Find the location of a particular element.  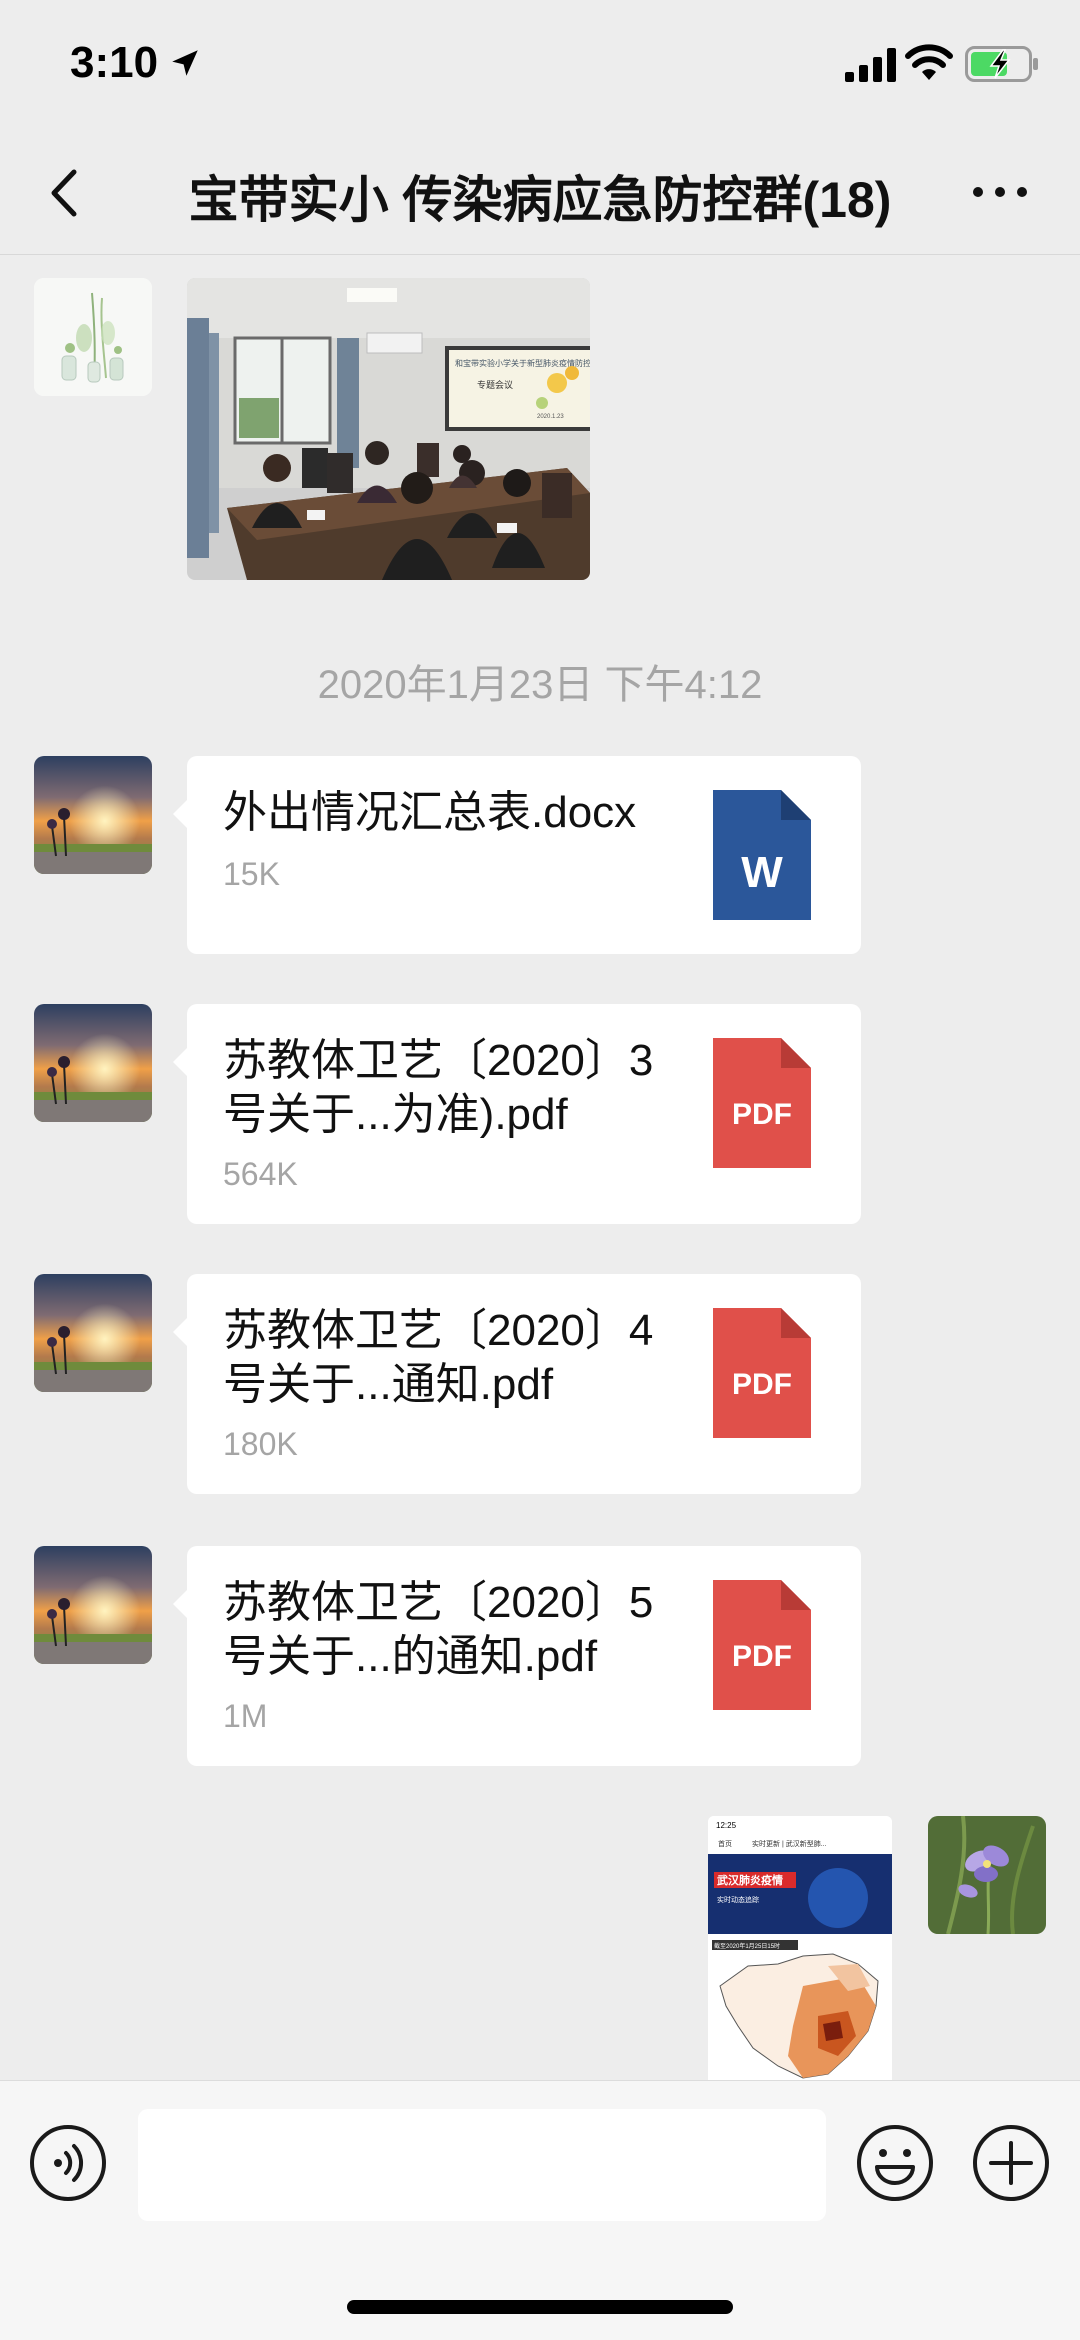

purple-iris-avatar-image is located at coordinates (987, 1875).